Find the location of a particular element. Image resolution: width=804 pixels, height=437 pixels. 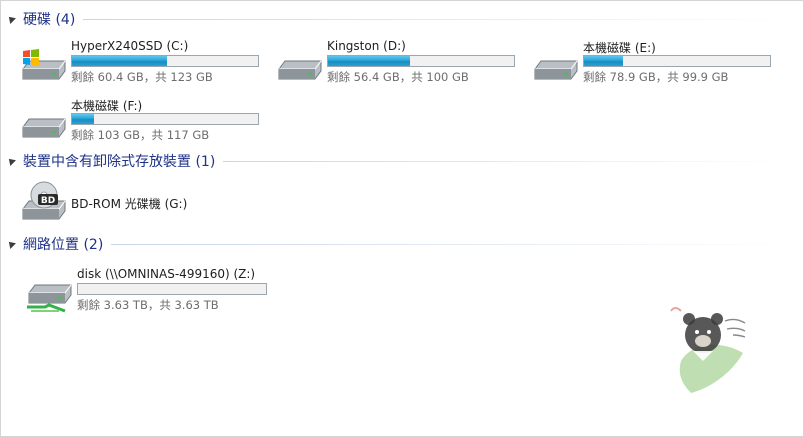

bear-mascot-watermark is located at coordinates (708, 350).